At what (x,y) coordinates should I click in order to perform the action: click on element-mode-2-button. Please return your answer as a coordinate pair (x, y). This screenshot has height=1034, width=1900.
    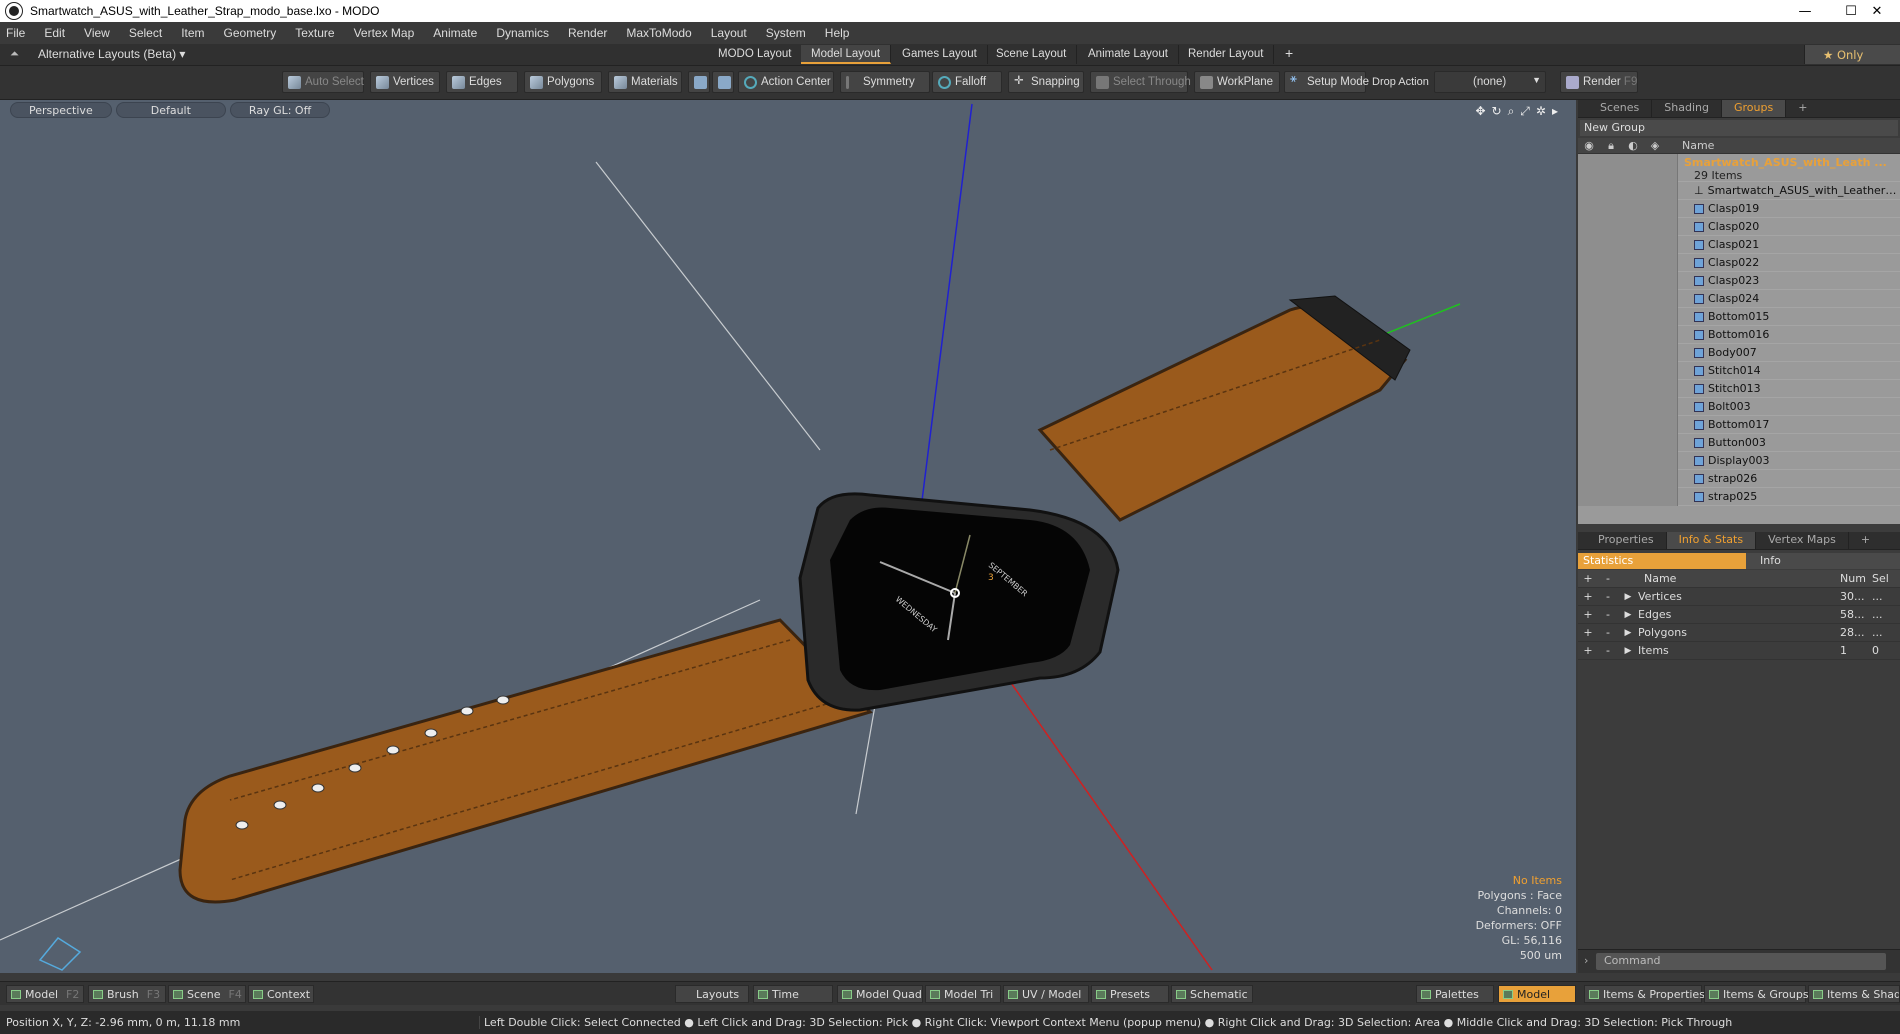
    Looking at the image, I should click on (723, 82).